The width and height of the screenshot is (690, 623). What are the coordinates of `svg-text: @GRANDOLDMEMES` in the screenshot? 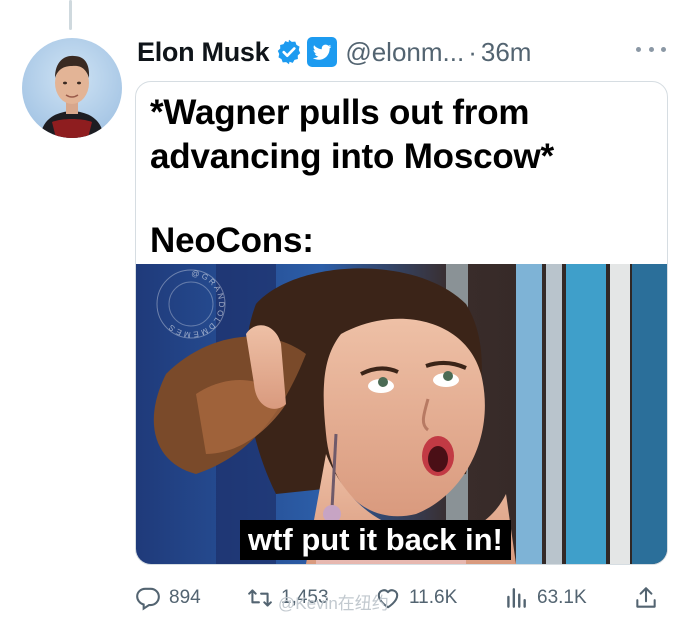 It's located at (196, 304).